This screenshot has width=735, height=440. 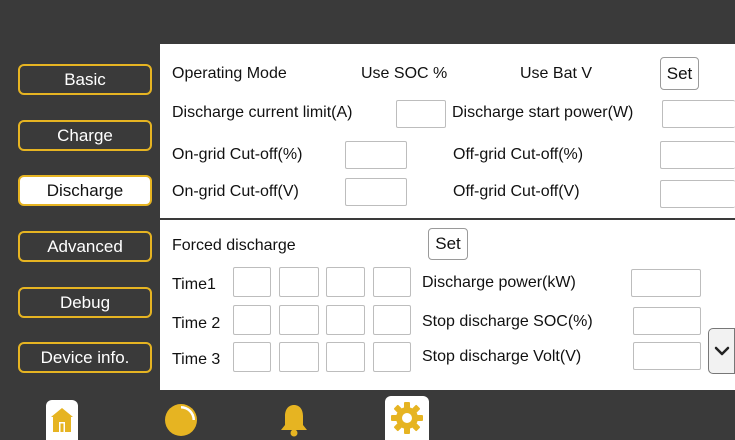 I want to click on time2-end-hour-input, so click(x=345, y=320).